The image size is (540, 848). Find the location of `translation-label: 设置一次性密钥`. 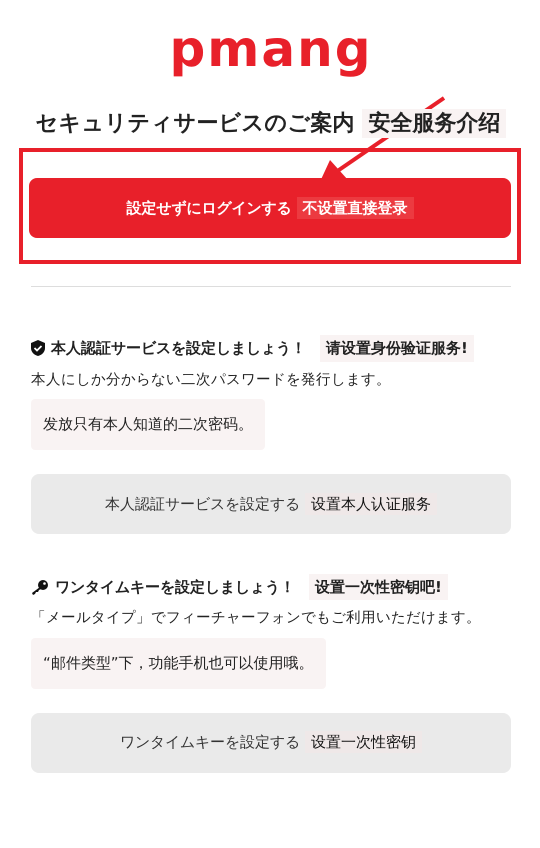

translation-label: 设置一次性密钥 is located at coordinates (363, 742).